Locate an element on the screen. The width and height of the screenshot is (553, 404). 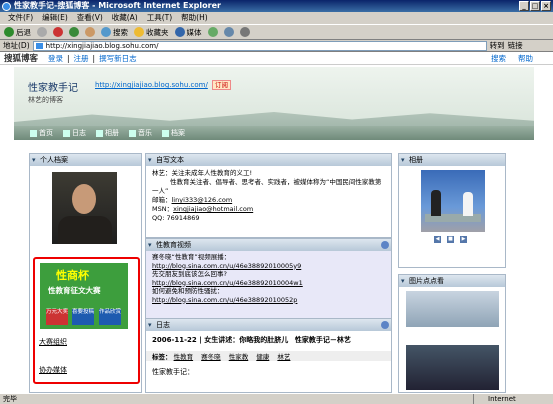
menu-favorites: 收藏(A) is located at coordinates (125, 18).